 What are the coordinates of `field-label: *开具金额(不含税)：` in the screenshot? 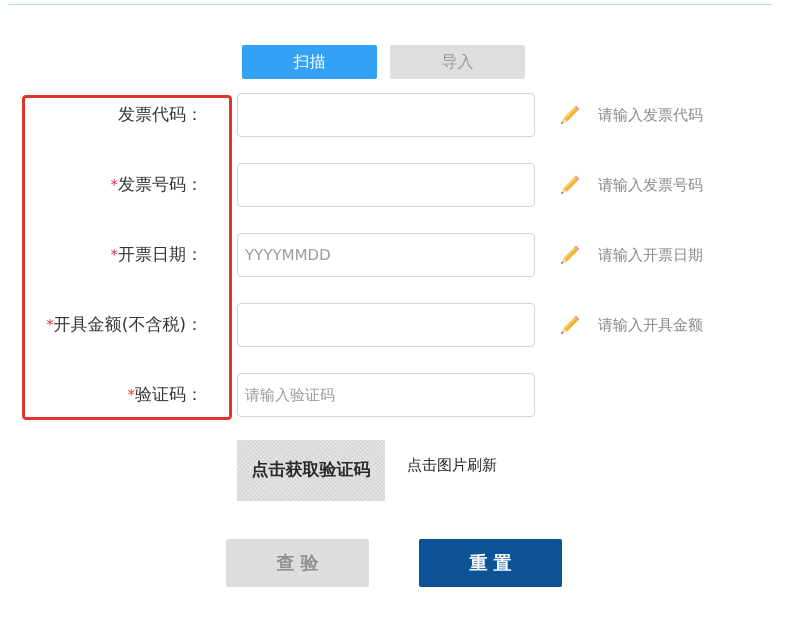 It's located at (124, 325).